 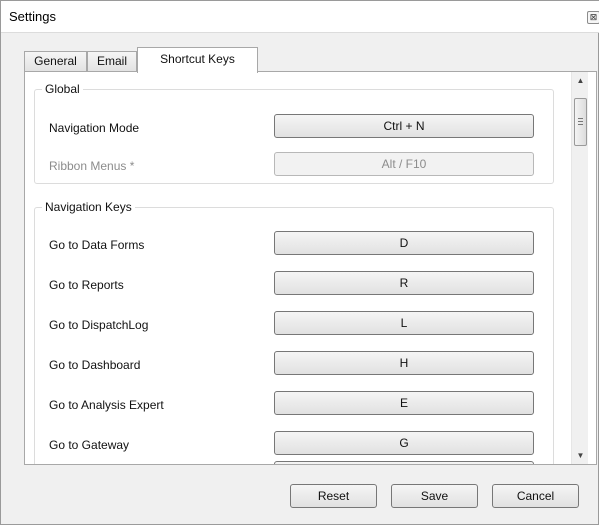 I want to click on gateway-key-button: G, so click(x=404, y=443).